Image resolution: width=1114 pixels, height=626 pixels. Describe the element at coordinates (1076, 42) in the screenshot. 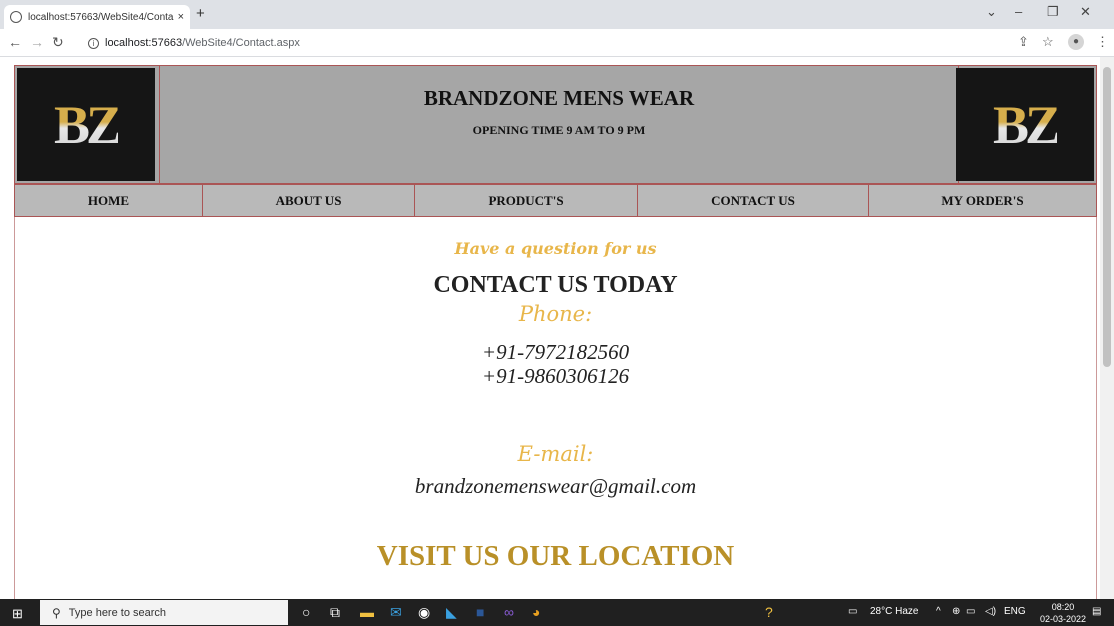

I see `profile-avatar-icon: ●` at that location.